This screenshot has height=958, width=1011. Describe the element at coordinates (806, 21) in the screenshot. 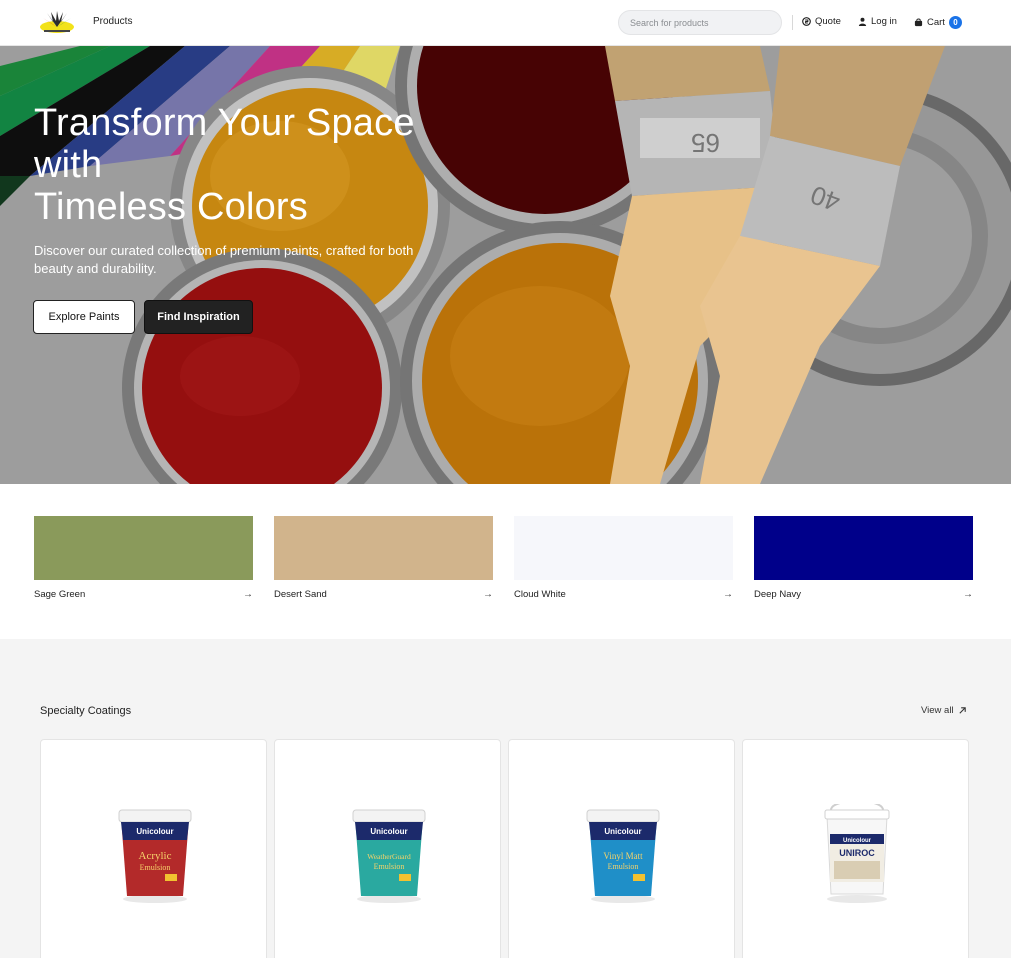

I see `quote-icon` at that location.